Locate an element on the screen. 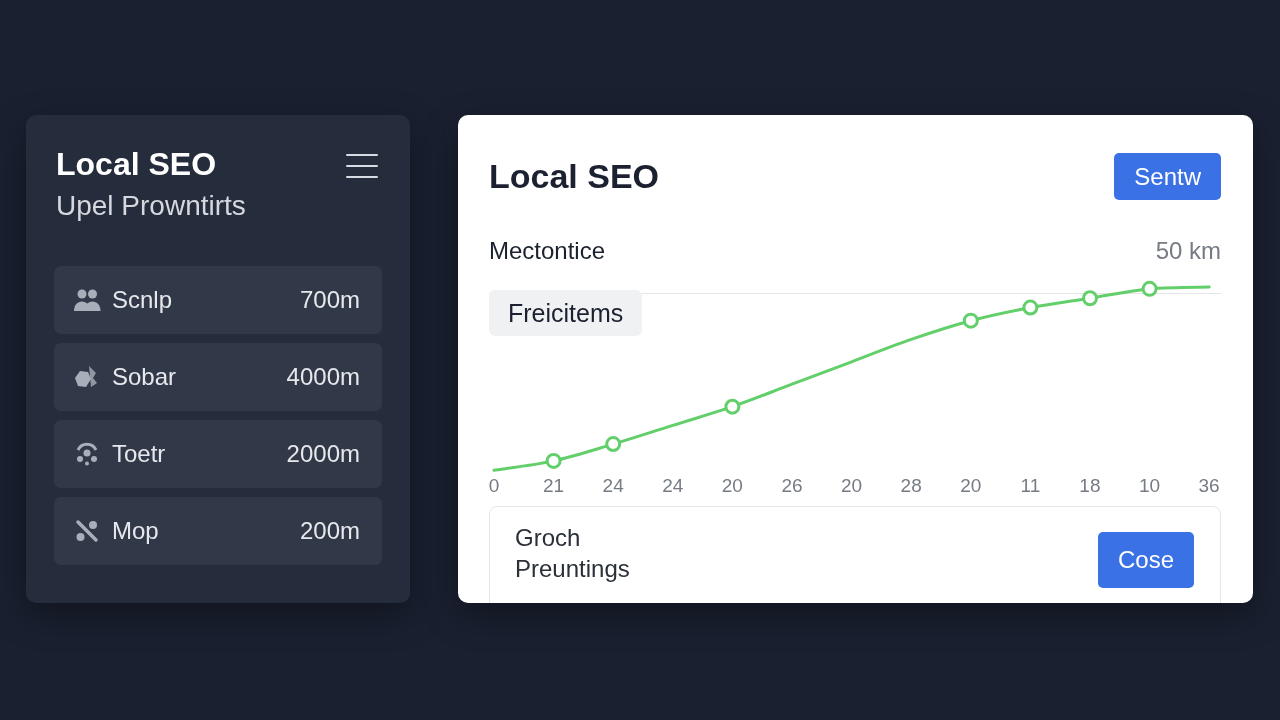  item-value: 200m is located at coordinates (329, 531).